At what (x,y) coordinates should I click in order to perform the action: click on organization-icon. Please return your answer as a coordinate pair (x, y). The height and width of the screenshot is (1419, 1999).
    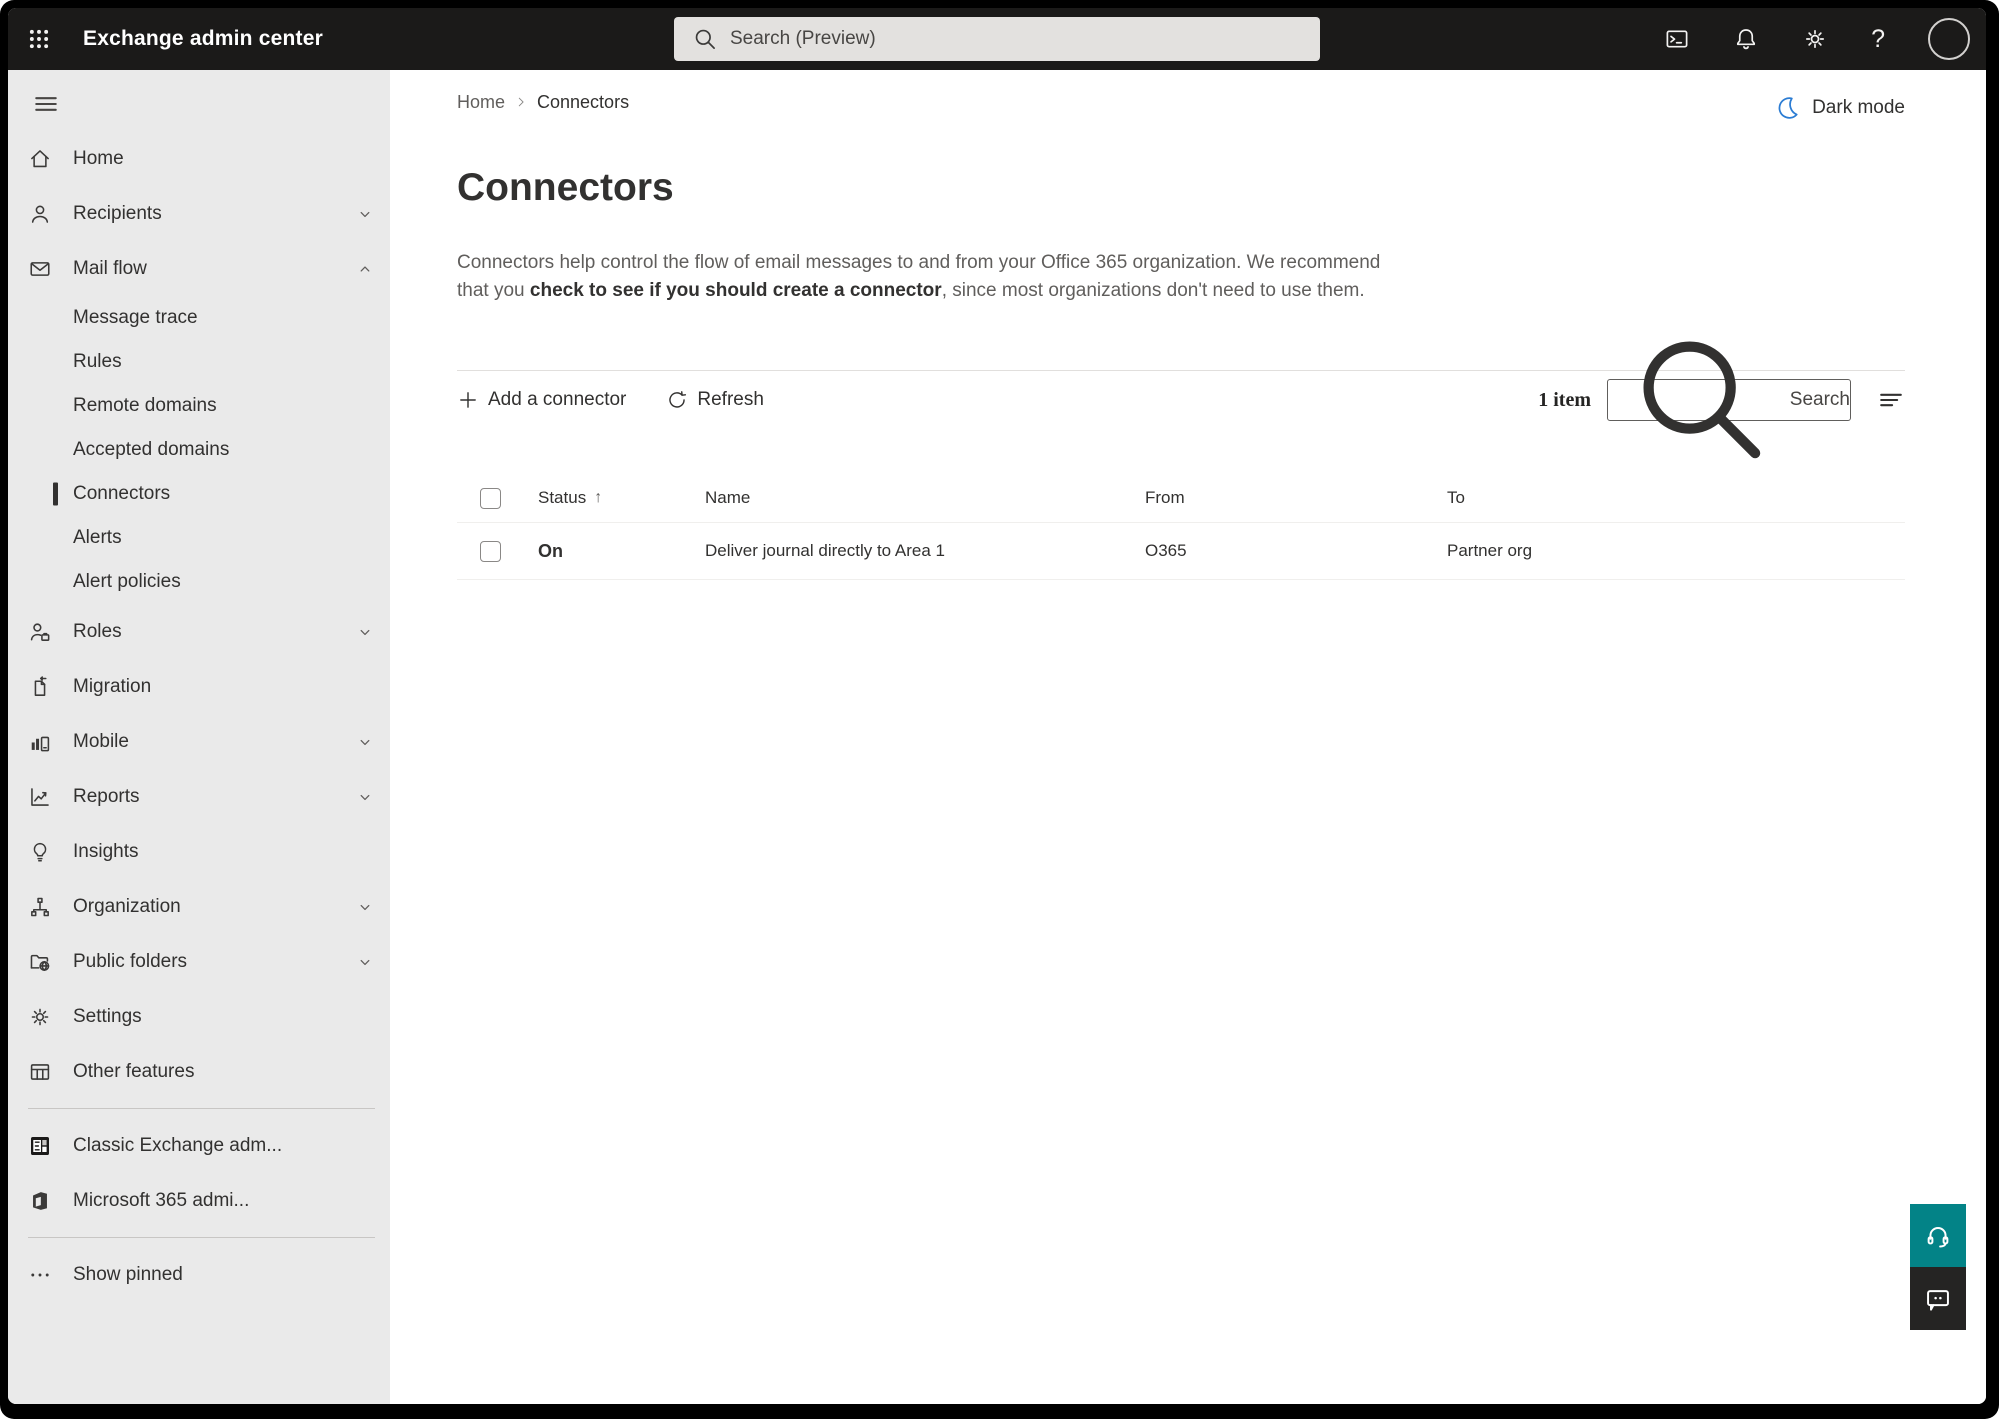
    Looking at the image, I should click on (40, 907).